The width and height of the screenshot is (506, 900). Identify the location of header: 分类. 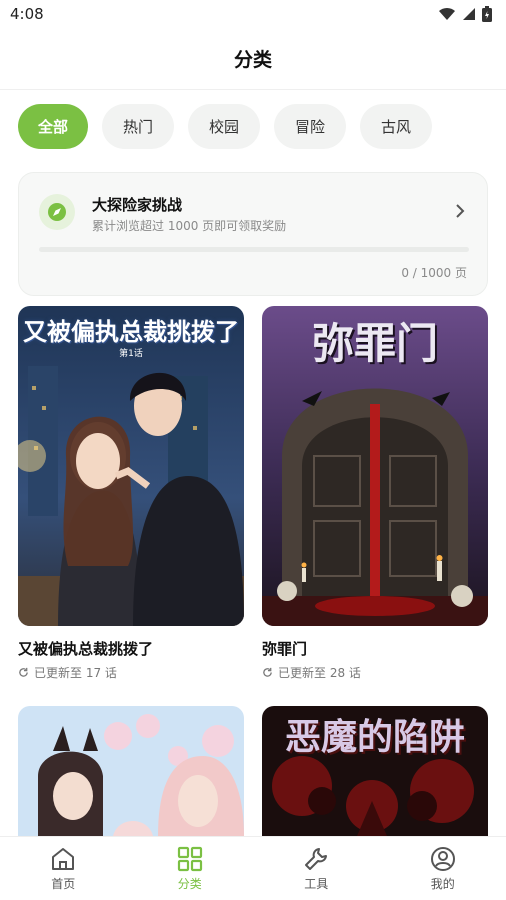
(253, 59).